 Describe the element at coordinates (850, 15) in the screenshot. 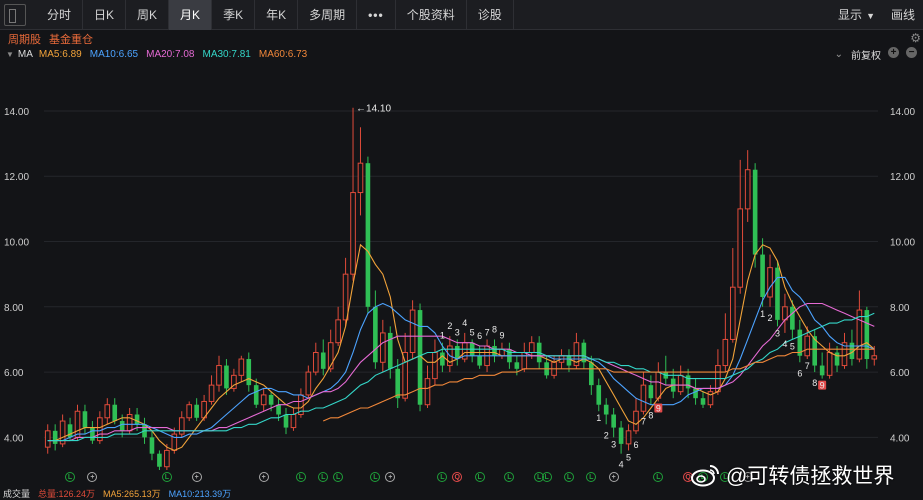

I see `display-label: 显示` at that location.